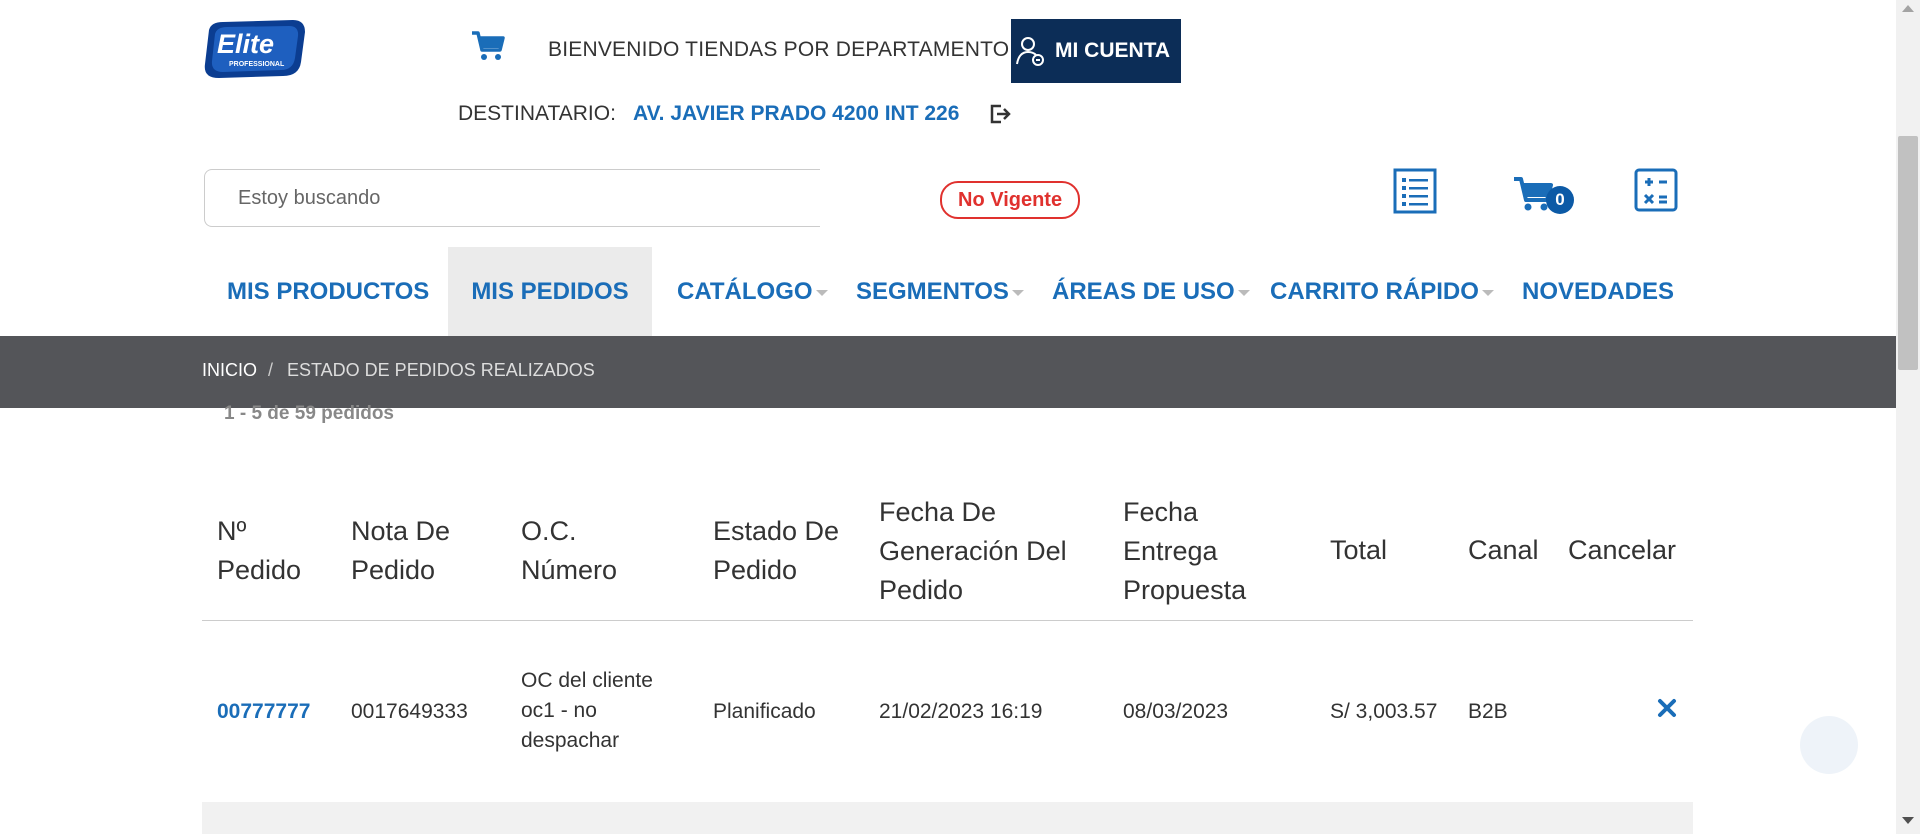  I want to click on nav-item-carrito-rapido: CARRITO RÁPIDO, so click(1382, 291).